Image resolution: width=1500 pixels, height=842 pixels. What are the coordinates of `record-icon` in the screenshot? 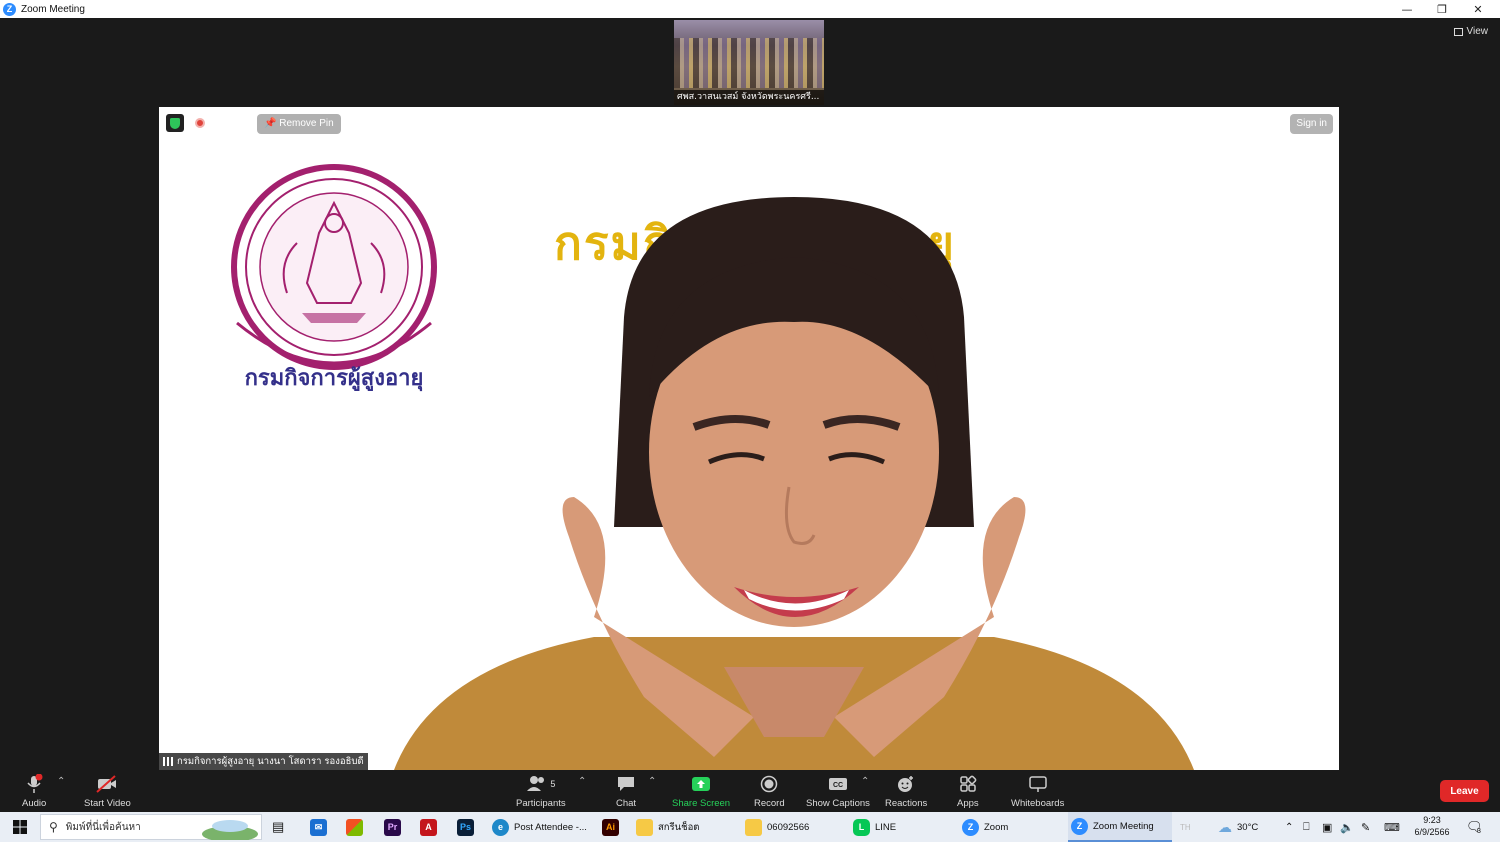 It's located at (769, 784).